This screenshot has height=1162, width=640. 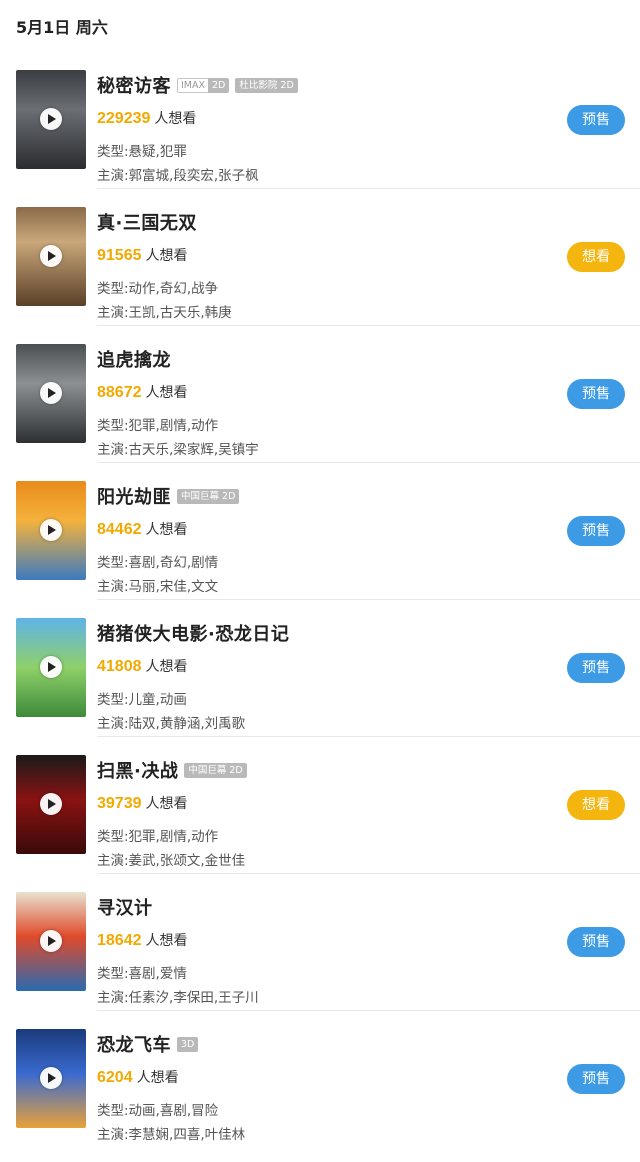 What do you see at coordinates (119, 392) in the screenshot?
I see `want-count: 88672` at bounding box center [119, 392].